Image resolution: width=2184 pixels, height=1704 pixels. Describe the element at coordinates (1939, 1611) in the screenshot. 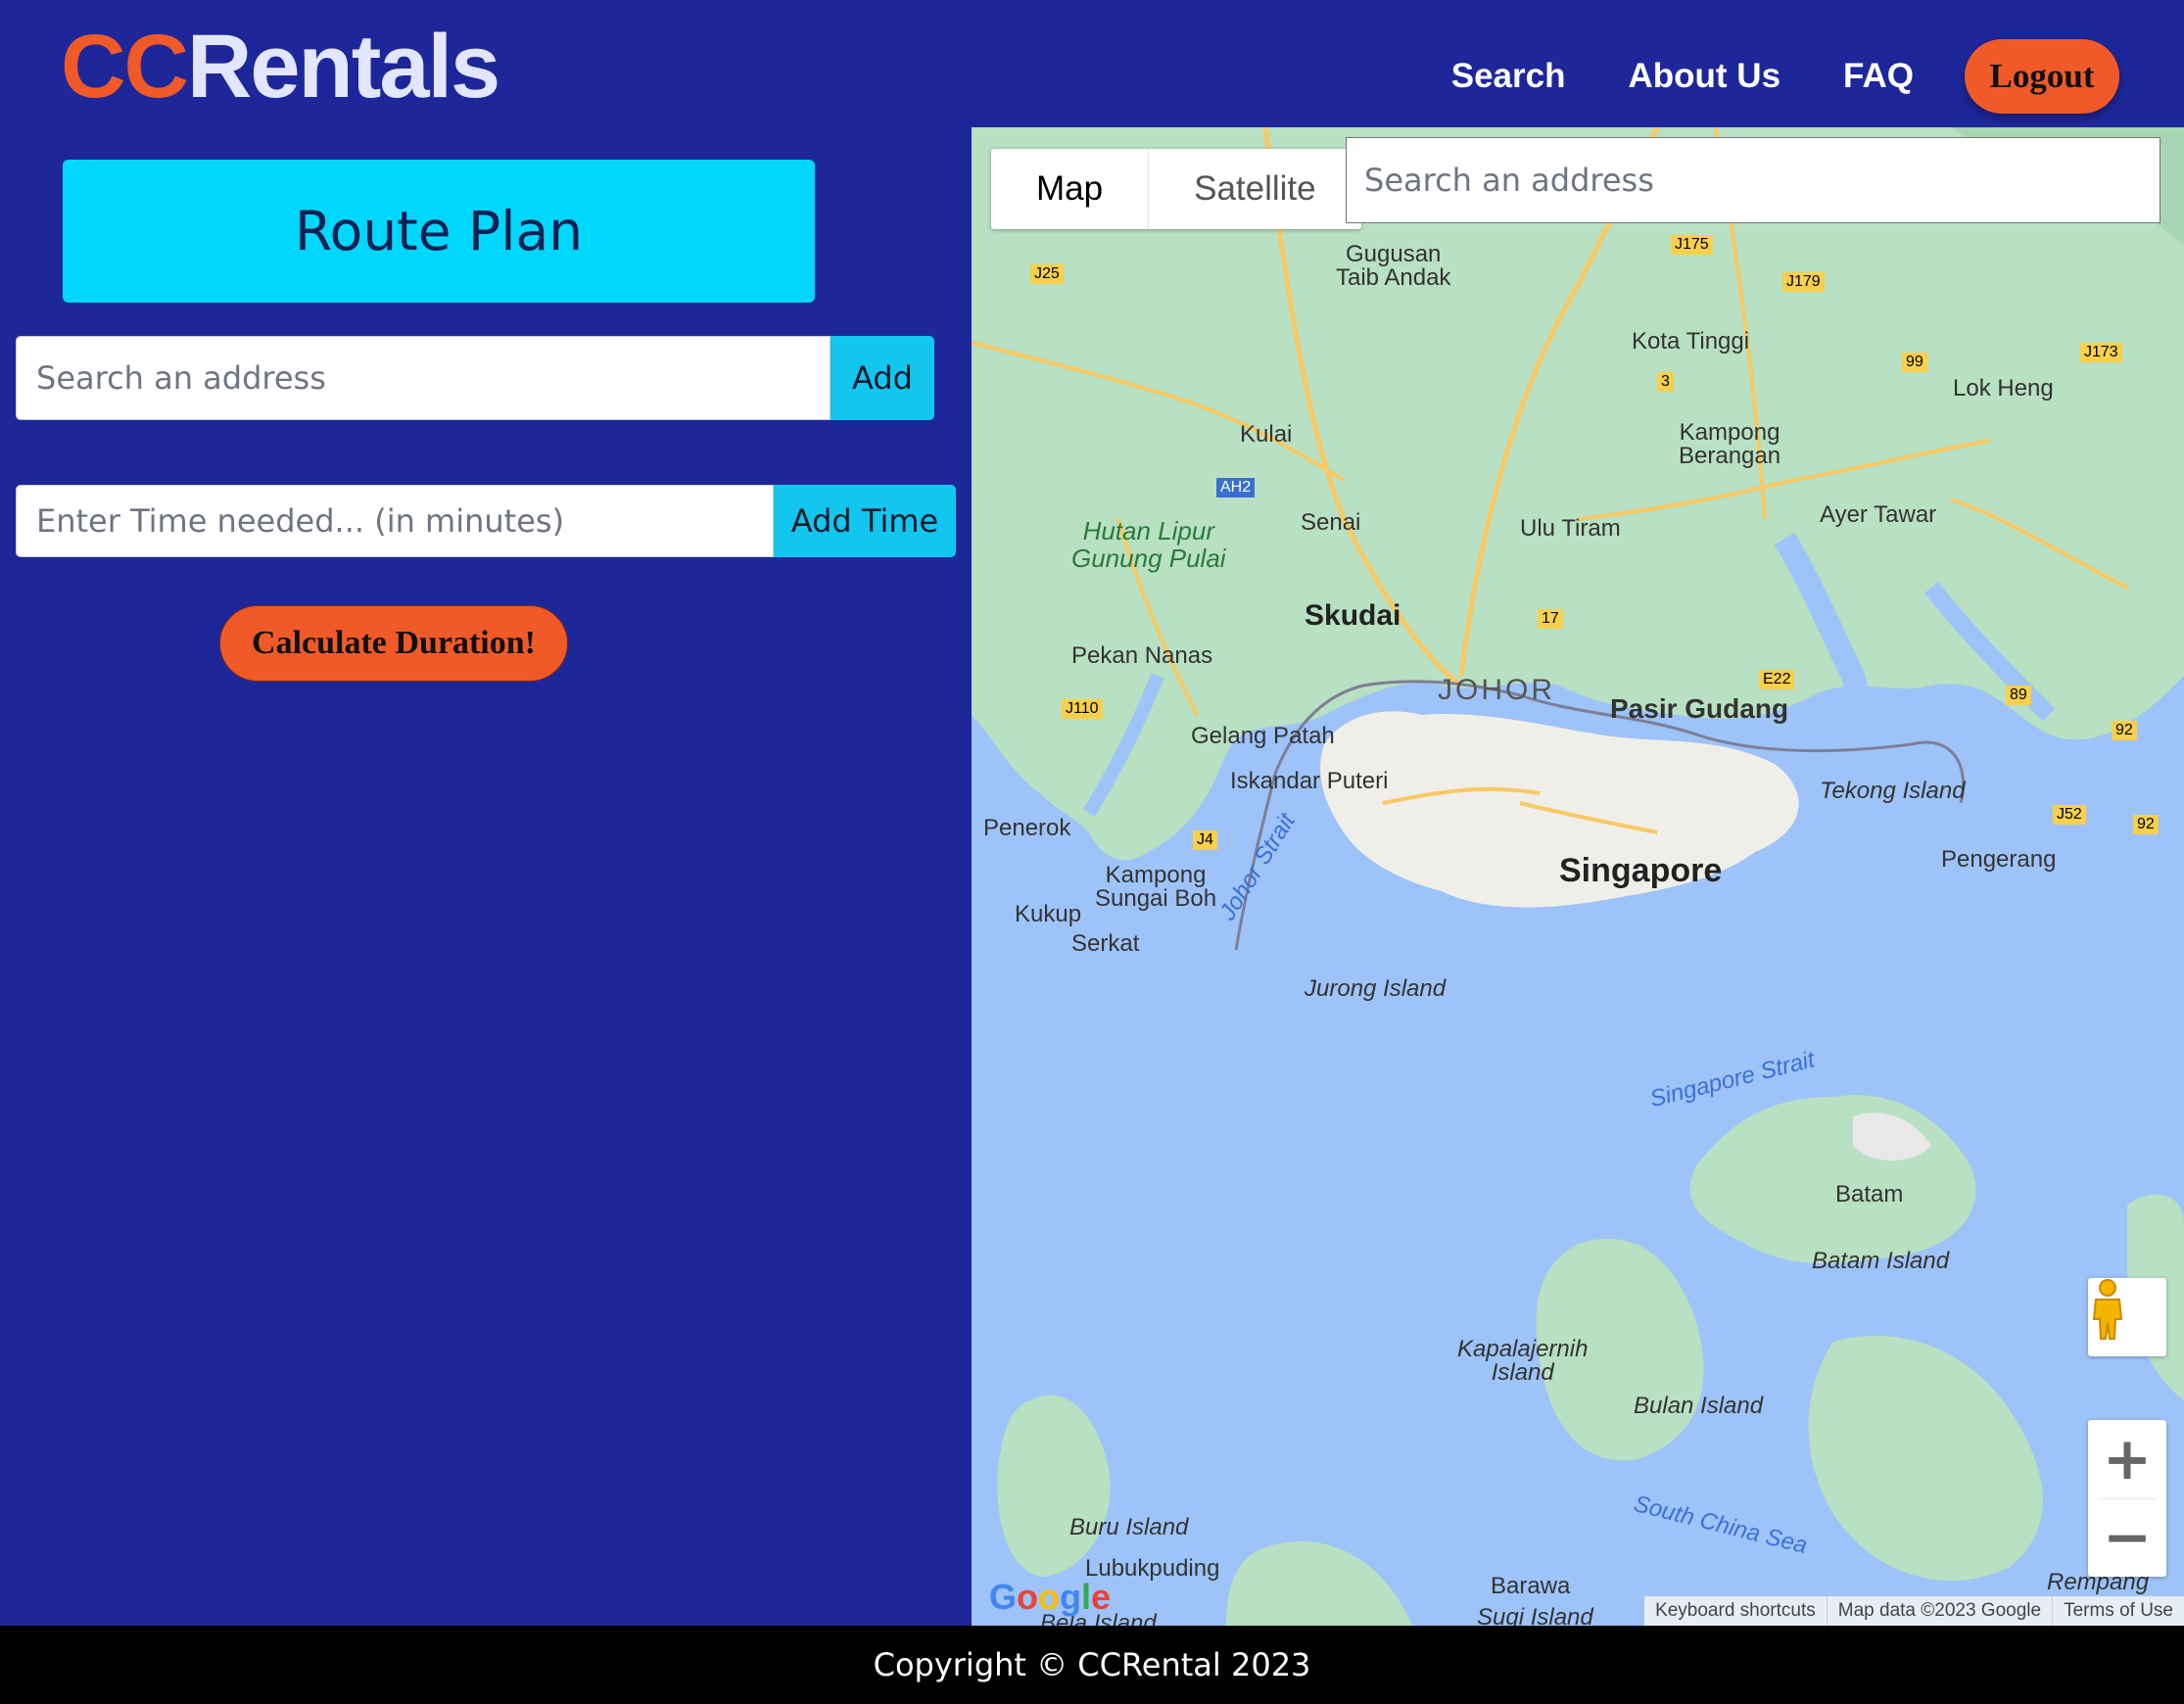

I see `map-data-text: Map data ©2023 Google` at that location.